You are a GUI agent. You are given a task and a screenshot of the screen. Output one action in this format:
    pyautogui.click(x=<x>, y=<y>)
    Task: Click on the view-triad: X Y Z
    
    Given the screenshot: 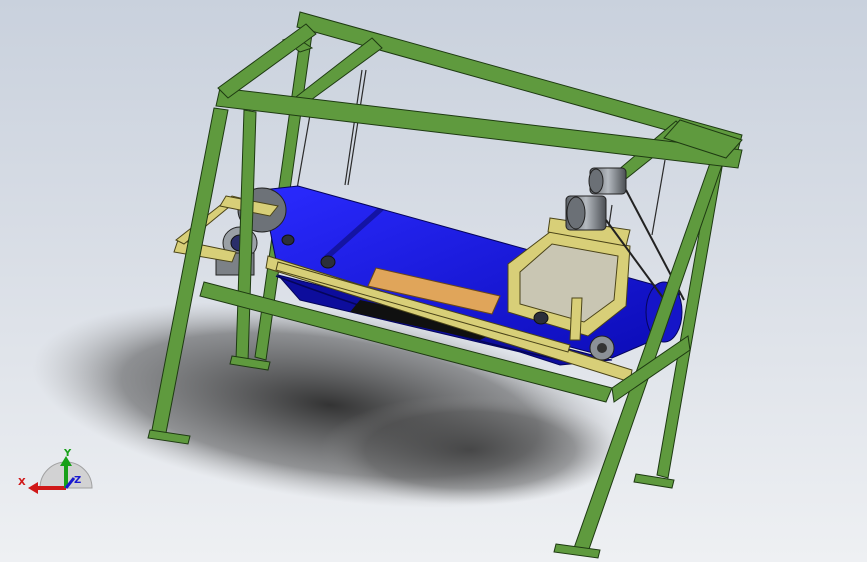 What is the action you would take?
    pyautogui.click(x=55, y=471)
    